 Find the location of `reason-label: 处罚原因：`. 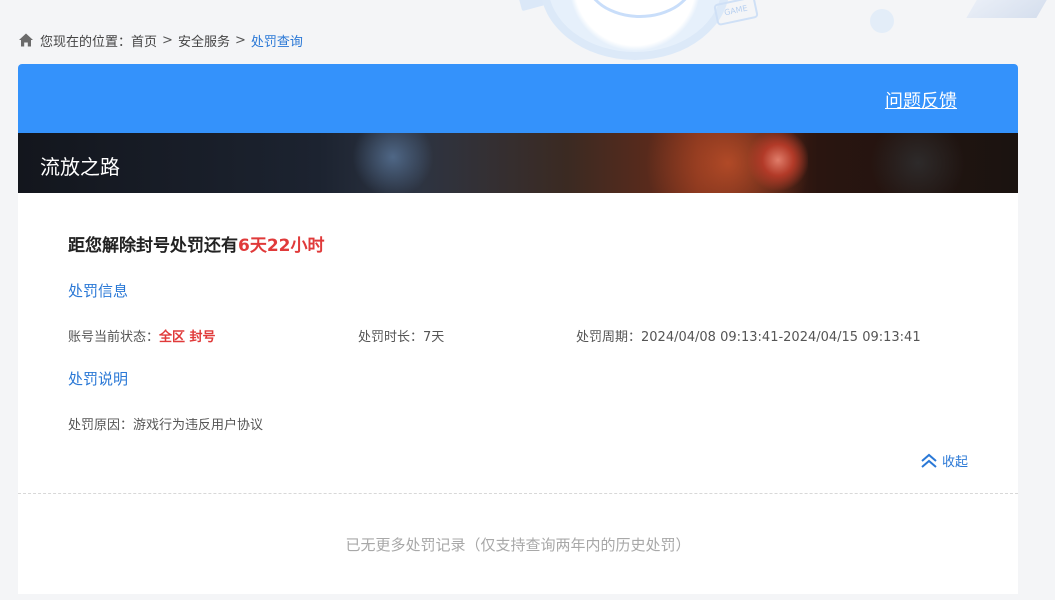

reason-label: 处罚原因： is located at coordinates (101, 425).